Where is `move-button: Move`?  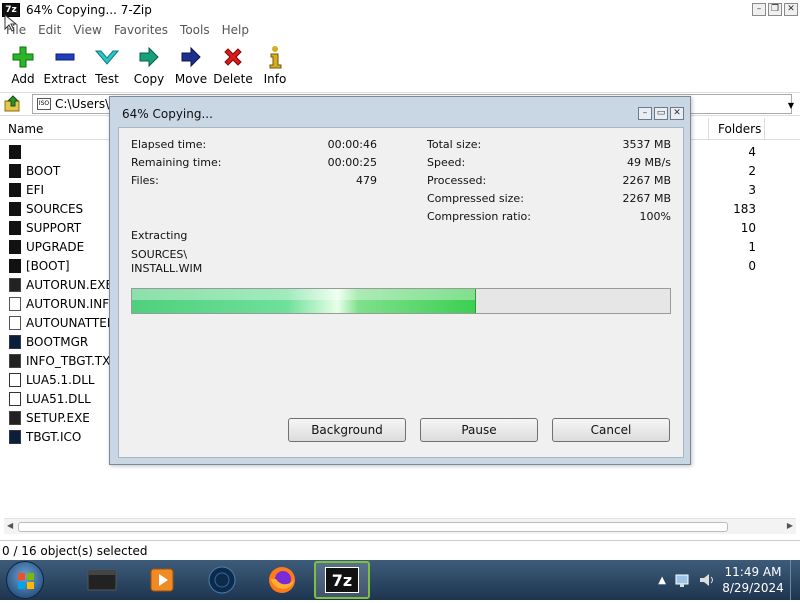 move-button: Move is located at coordinates (191, 63).